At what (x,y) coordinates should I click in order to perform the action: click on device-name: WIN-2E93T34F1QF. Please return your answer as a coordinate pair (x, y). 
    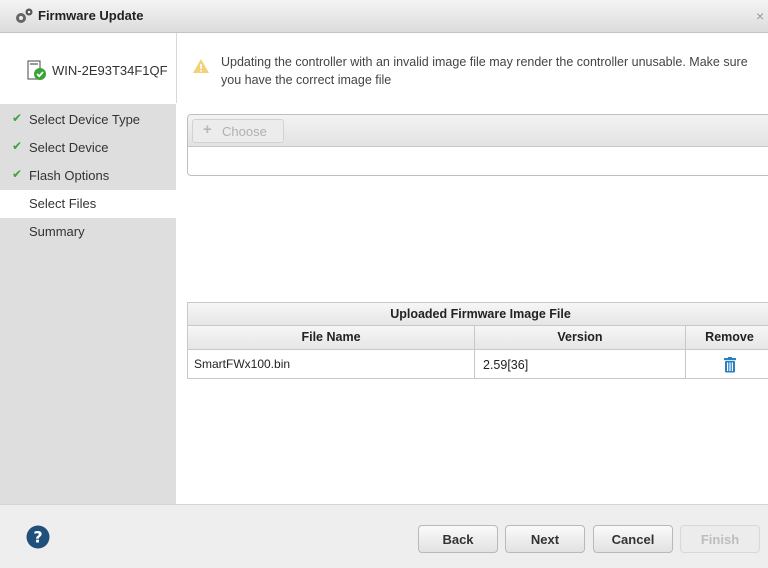
    Looking at the image, I should click on (110, 70).